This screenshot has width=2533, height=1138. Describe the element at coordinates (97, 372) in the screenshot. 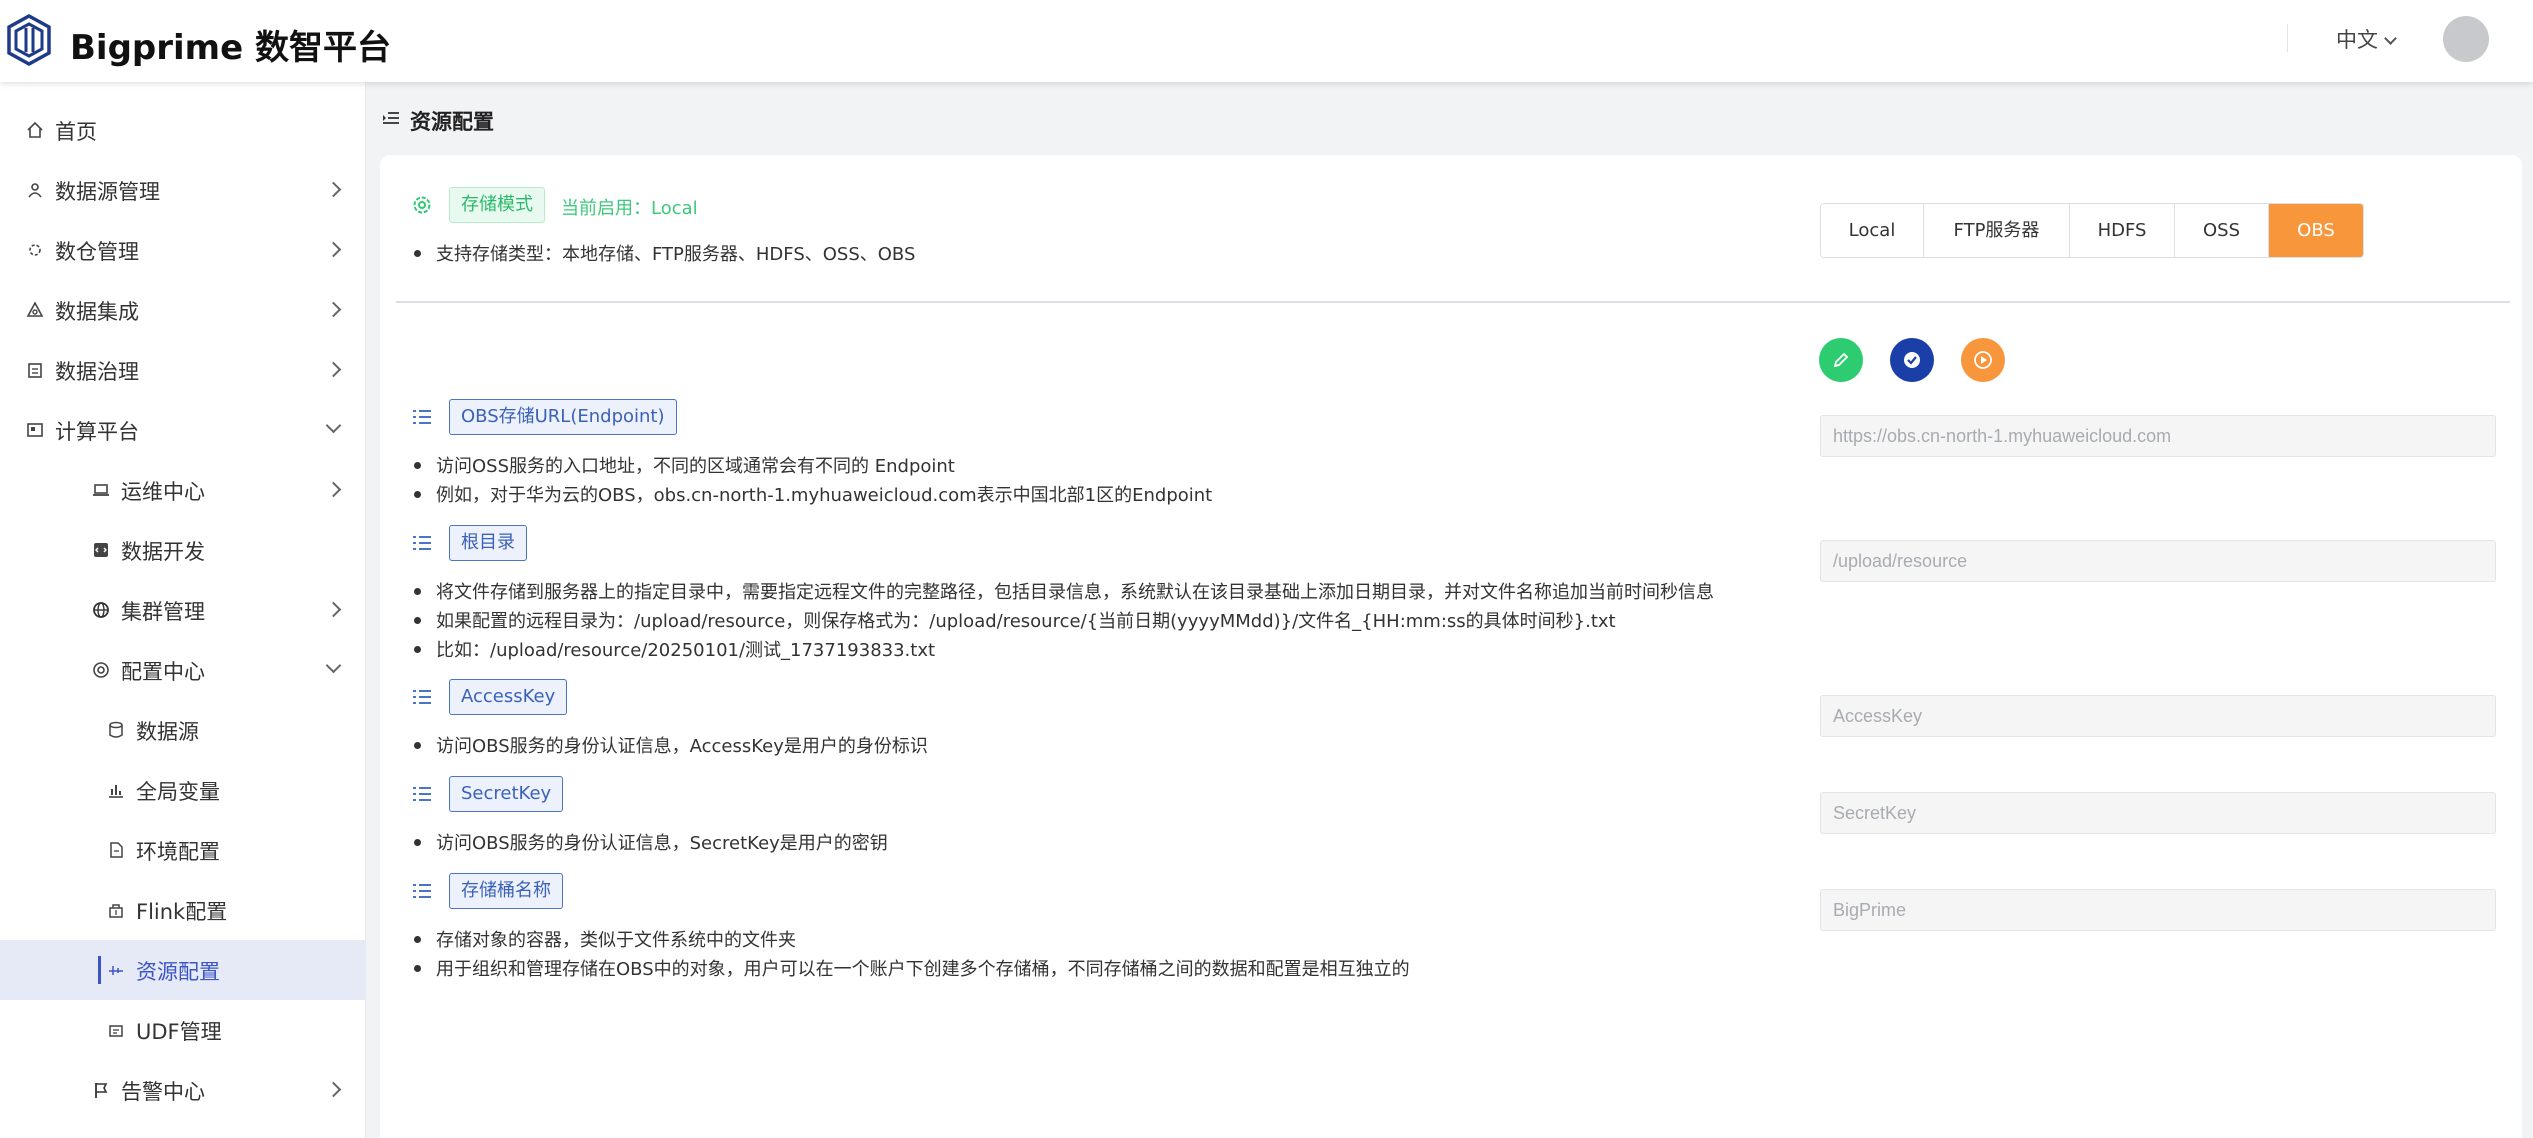

I see `sidebar-item-label: 数据治理` at that location.